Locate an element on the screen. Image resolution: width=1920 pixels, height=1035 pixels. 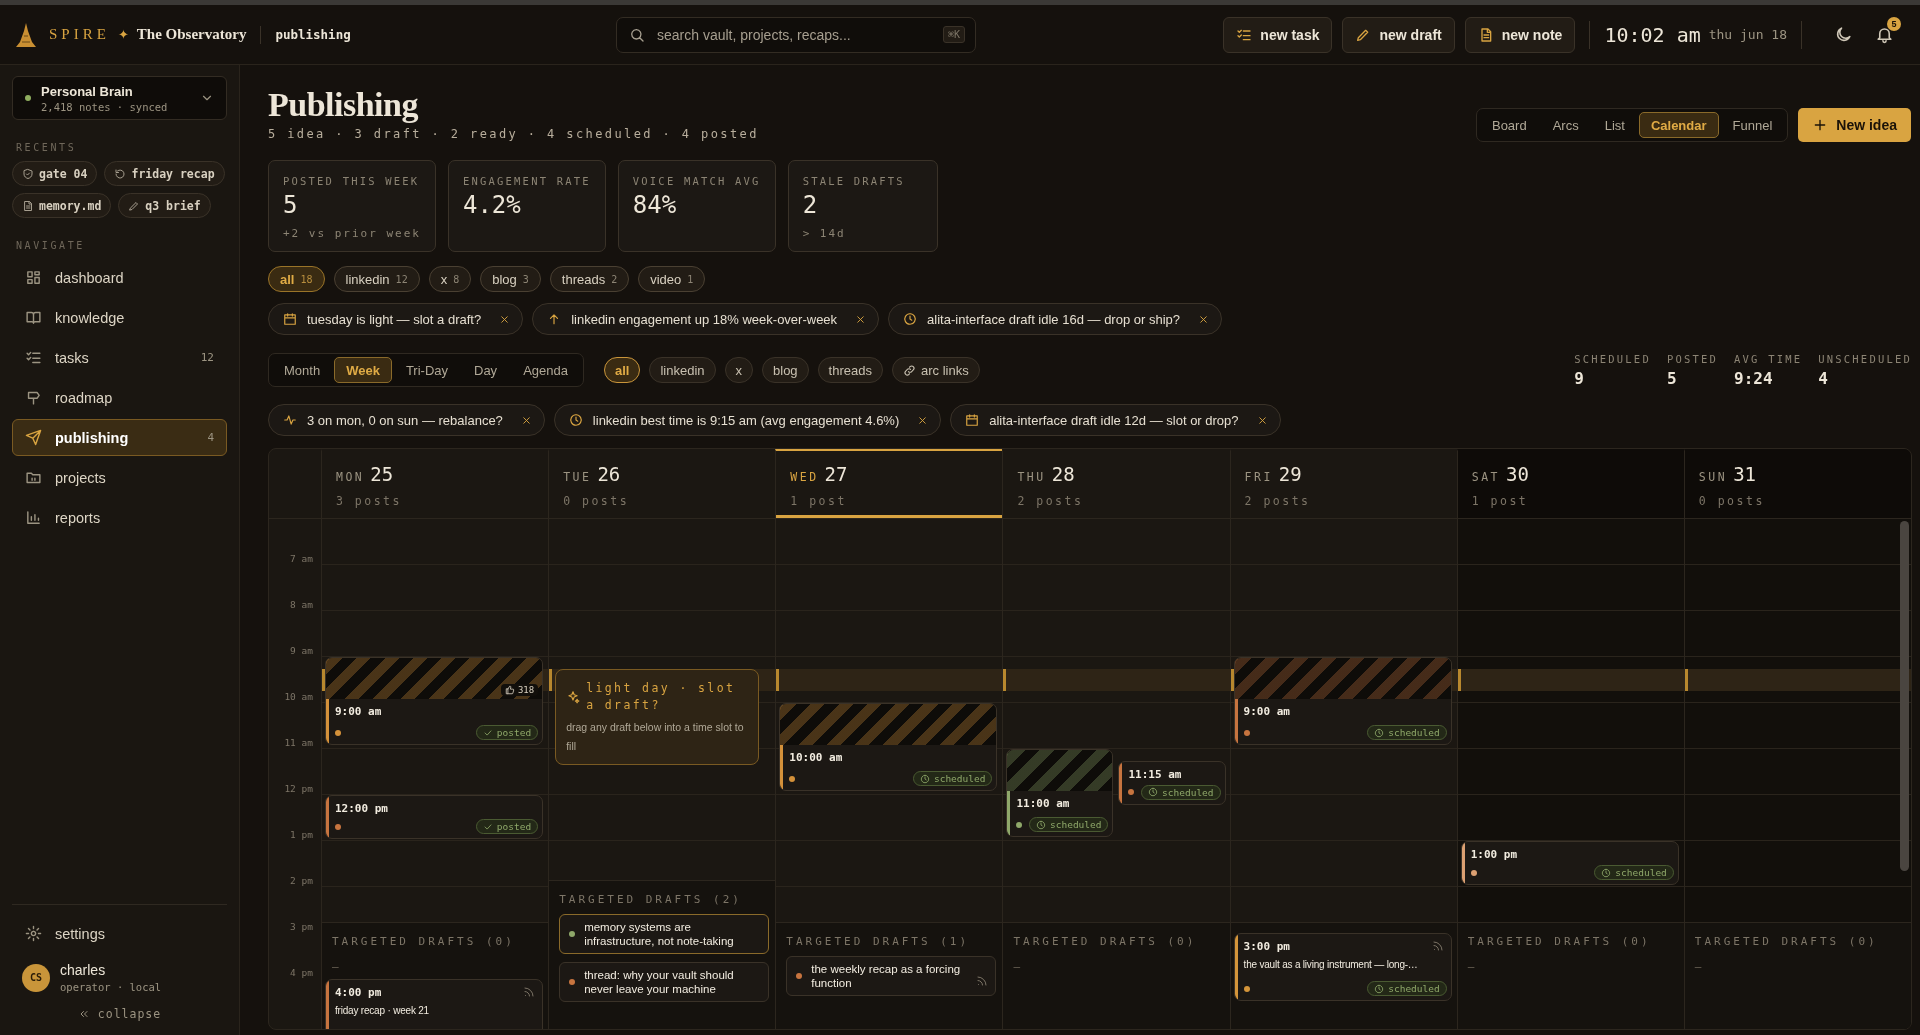
nav-item: dashboard is located at coordinates (119, 277).